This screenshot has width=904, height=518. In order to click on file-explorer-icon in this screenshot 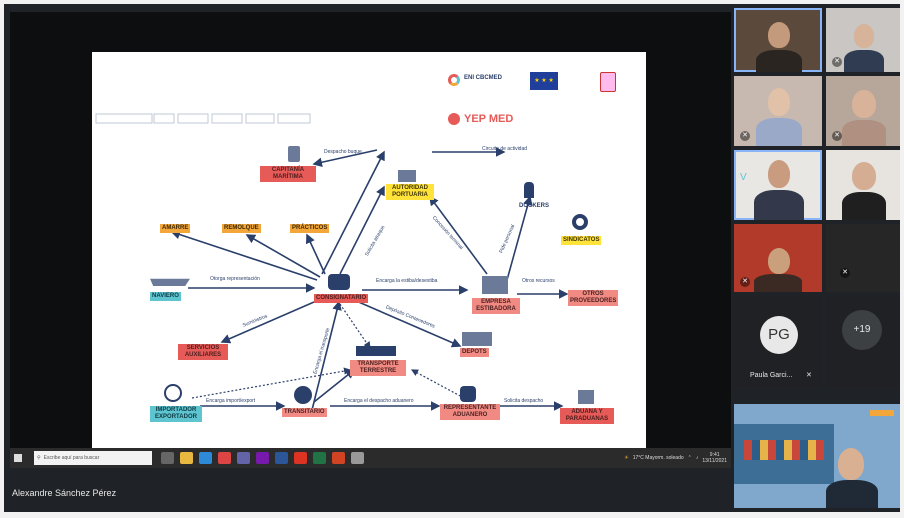, I will do `click(186, 458)`.